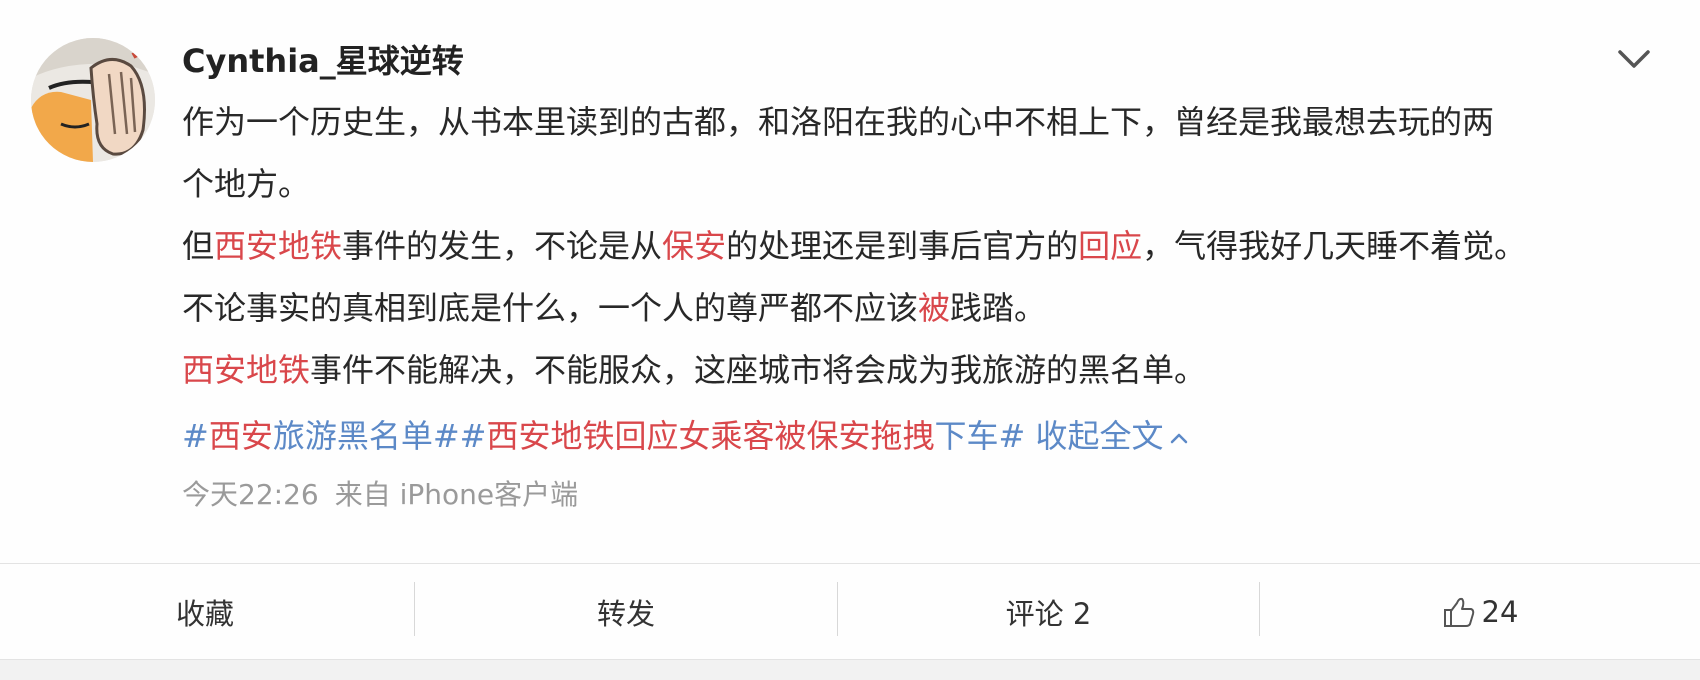 The width and height of the screenshot is (1700, 680). Describe the element at coordinates (998, 308) in the screenshot. I see `text-segment: 践踏。` at that location.